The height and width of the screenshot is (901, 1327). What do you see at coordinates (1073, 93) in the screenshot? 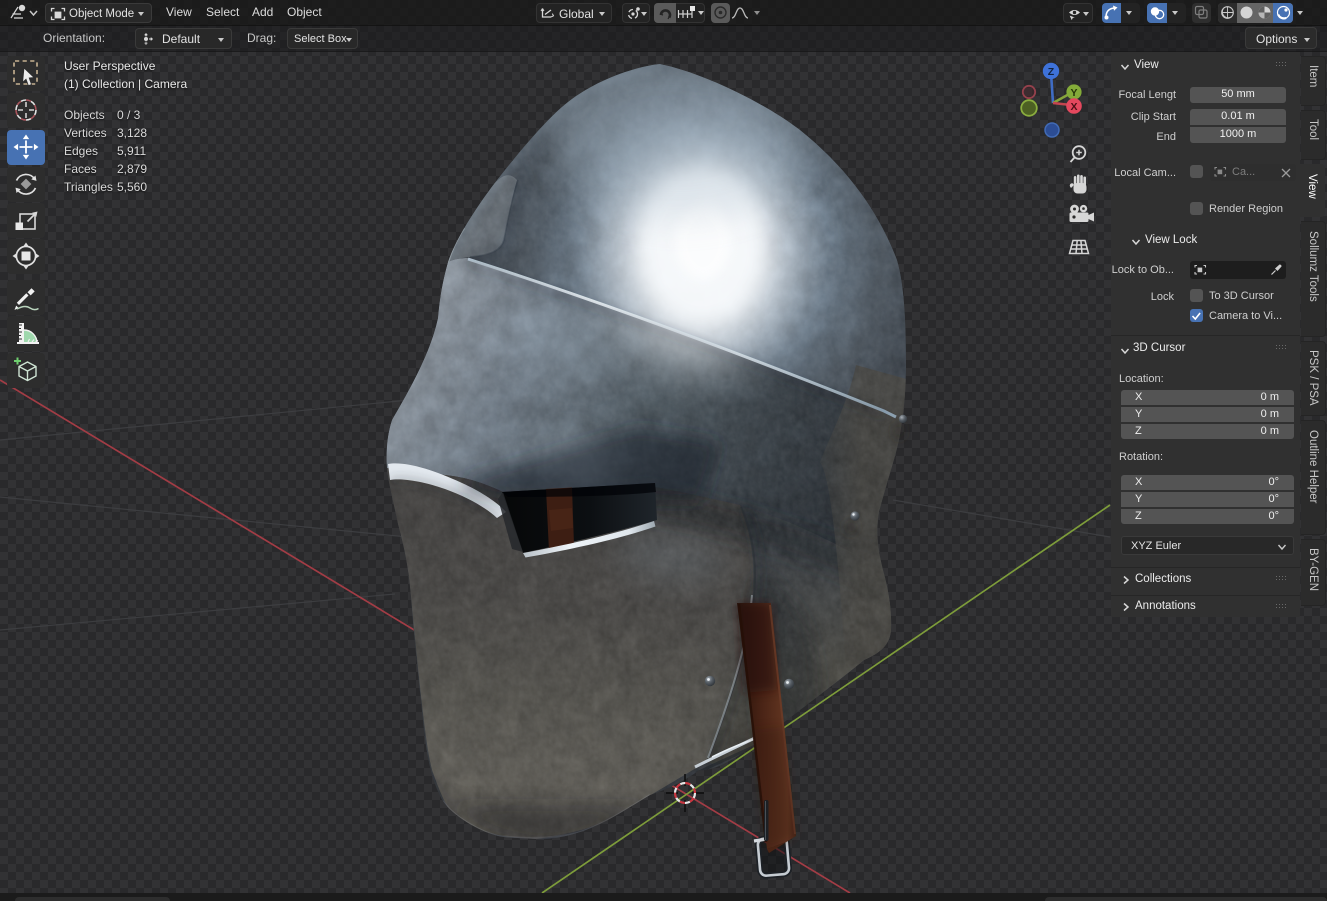
I see `svg-text: Y` at bounding box center [1073, 93].